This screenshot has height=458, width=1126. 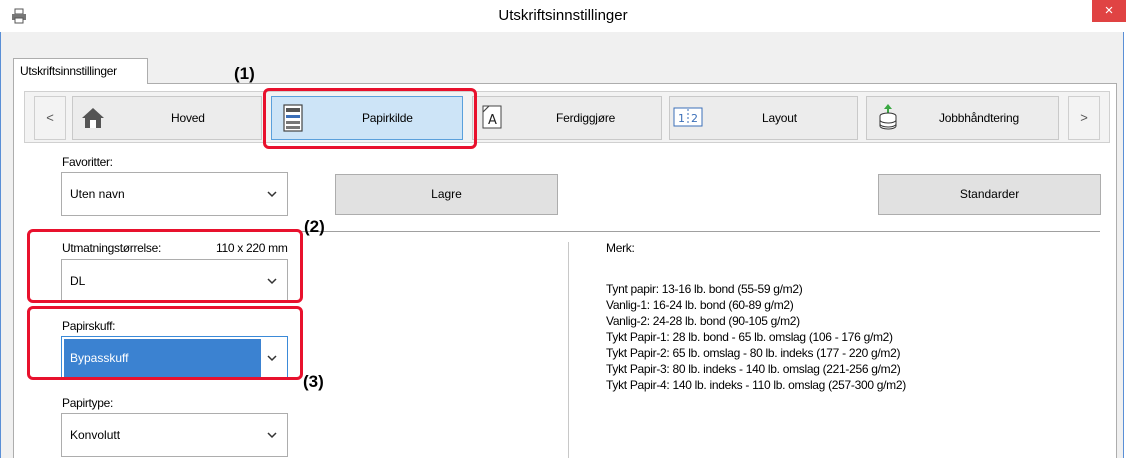 What do you see at coordinates (19, 16) in the screenshot?
I see `printer-icon` at bounding box center [19, 16].